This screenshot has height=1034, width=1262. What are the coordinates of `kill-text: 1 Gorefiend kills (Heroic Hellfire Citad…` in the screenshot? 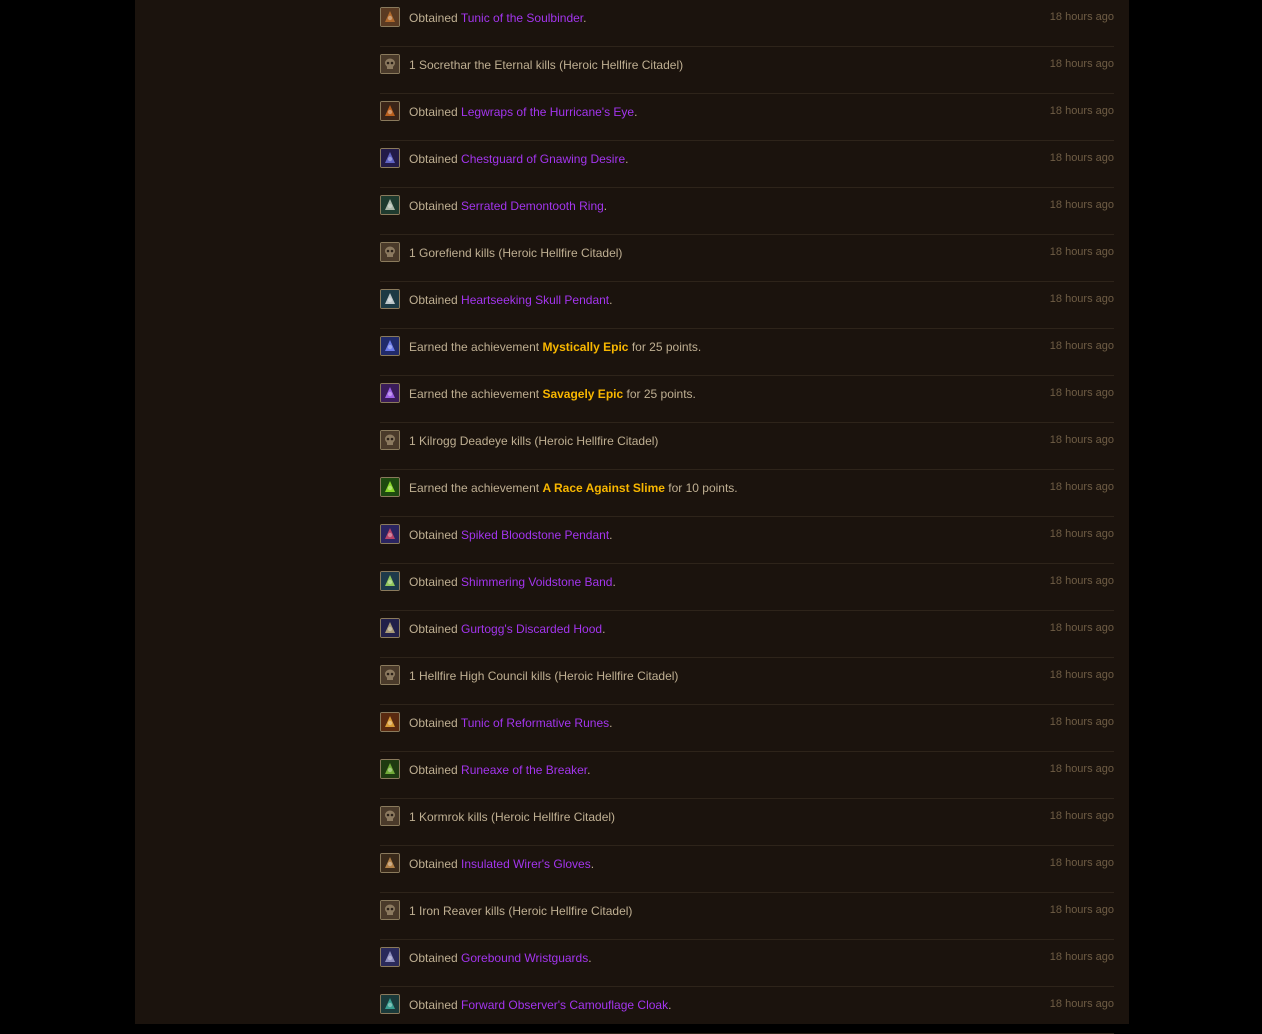 It's located at (516, 253).